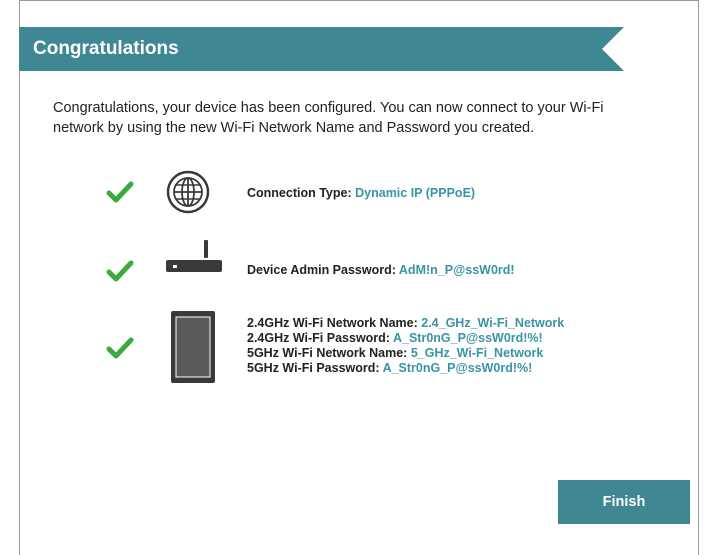 This screenshot has width=719, height=555. What do you see at coordinates (477, 353) in the screenshot?
I see `wifi-5-name-value: 5_GHz_Wi-Fi_Network` at bounding box center [477, 353].